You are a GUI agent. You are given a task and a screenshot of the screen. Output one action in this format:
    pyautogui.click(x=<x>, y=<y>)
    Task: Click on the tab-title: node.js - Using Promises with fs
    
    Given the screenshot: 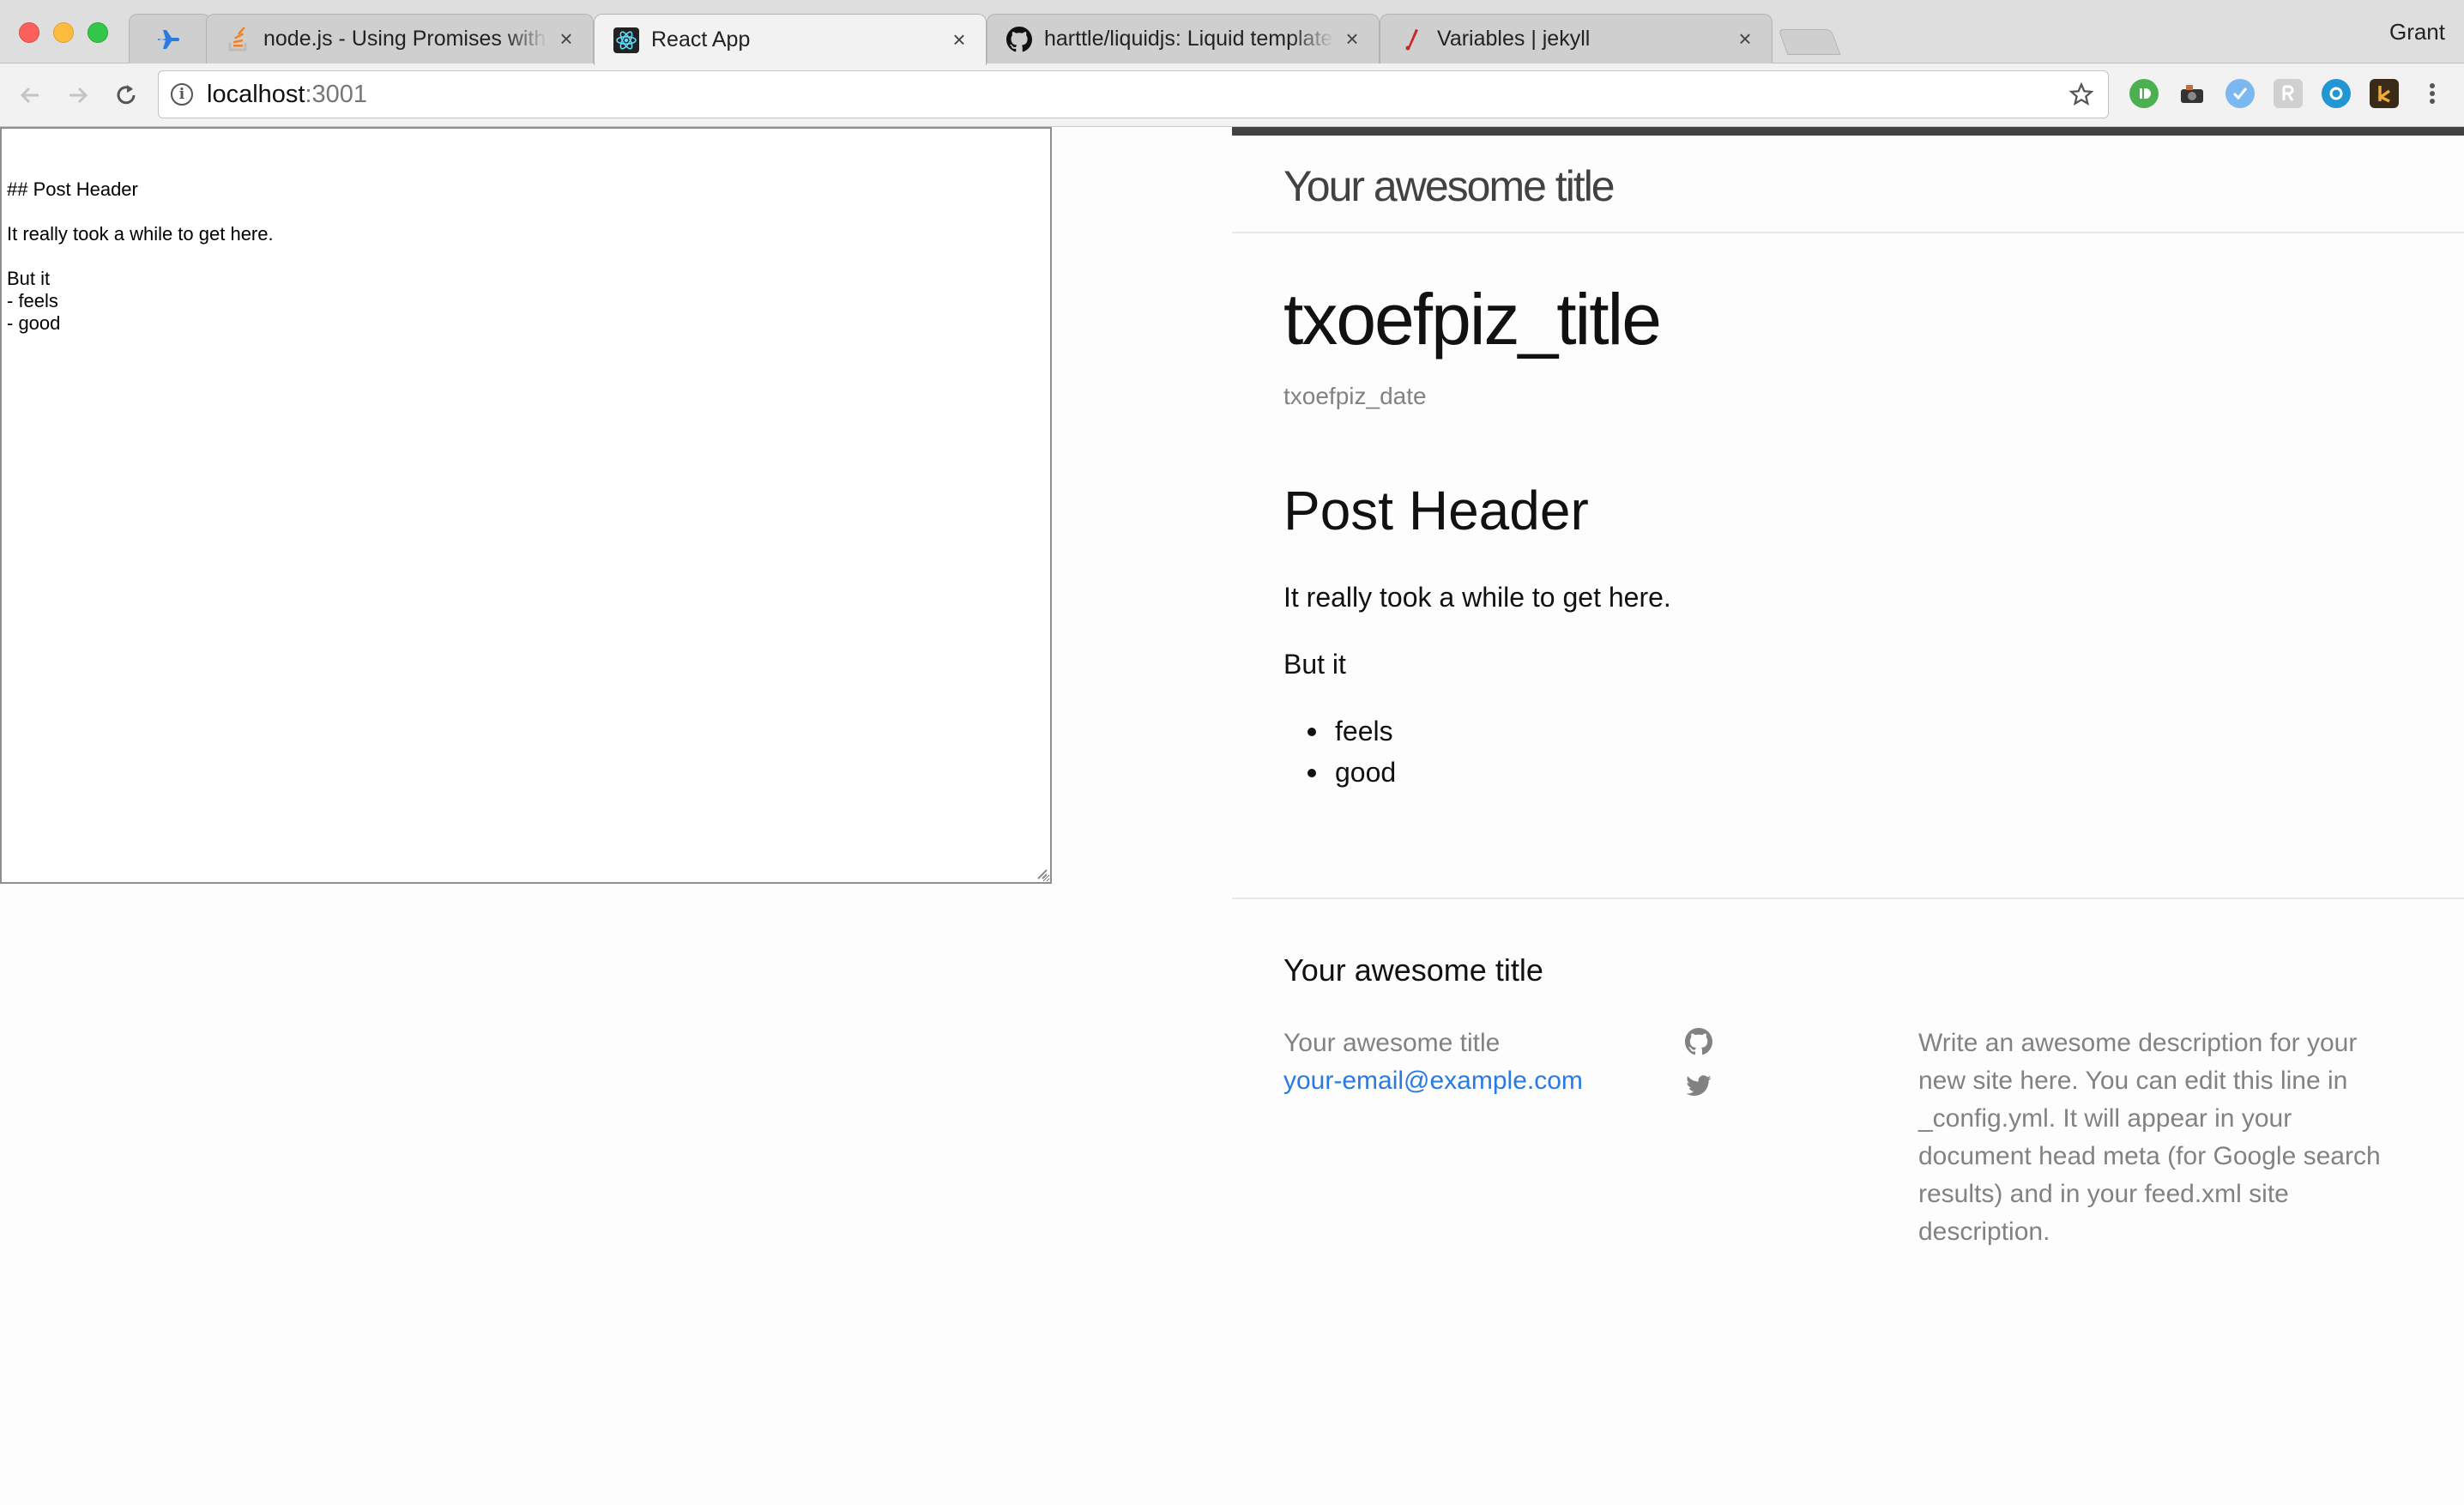 What is the action you would take?
    pyautogui.click(x=405, y=39)
    